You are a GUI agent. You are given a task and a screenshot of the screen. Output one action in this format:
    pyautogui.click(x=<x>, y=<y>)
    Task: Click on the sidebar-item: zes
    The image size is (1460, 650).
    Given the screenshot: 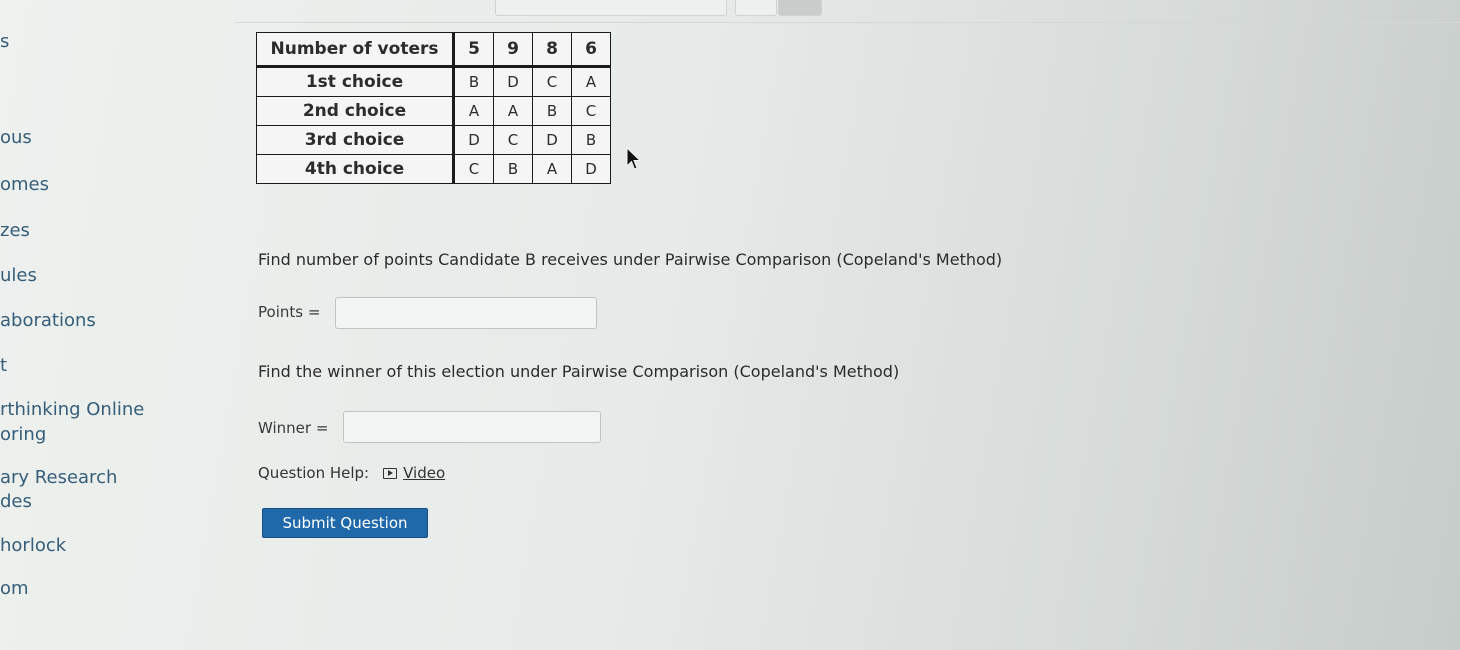 What is the action you would take?
    pyautogui.click(x=15, y=231)
    